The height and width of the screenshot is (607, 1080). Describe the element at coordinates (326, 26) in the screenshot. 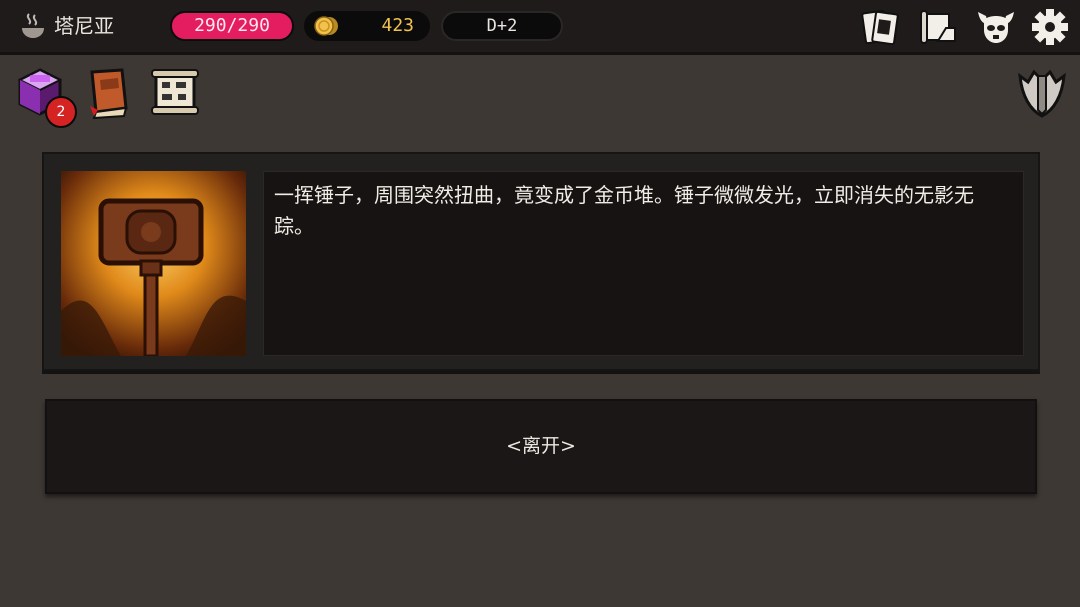

I see `coin-icon` at that location.